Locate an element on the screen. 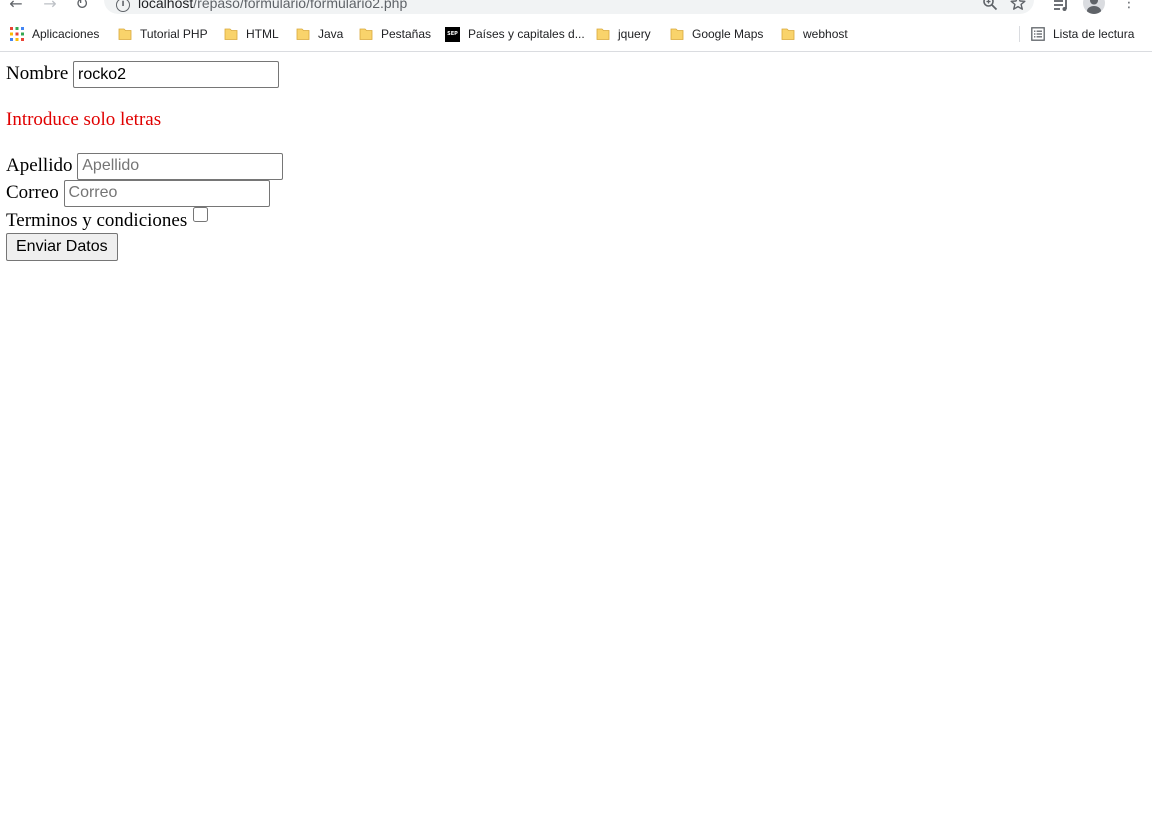 The width and height of the screenshot is (1152, 824). error-message: Introduce solo letras is located at coordinates (84, 119).